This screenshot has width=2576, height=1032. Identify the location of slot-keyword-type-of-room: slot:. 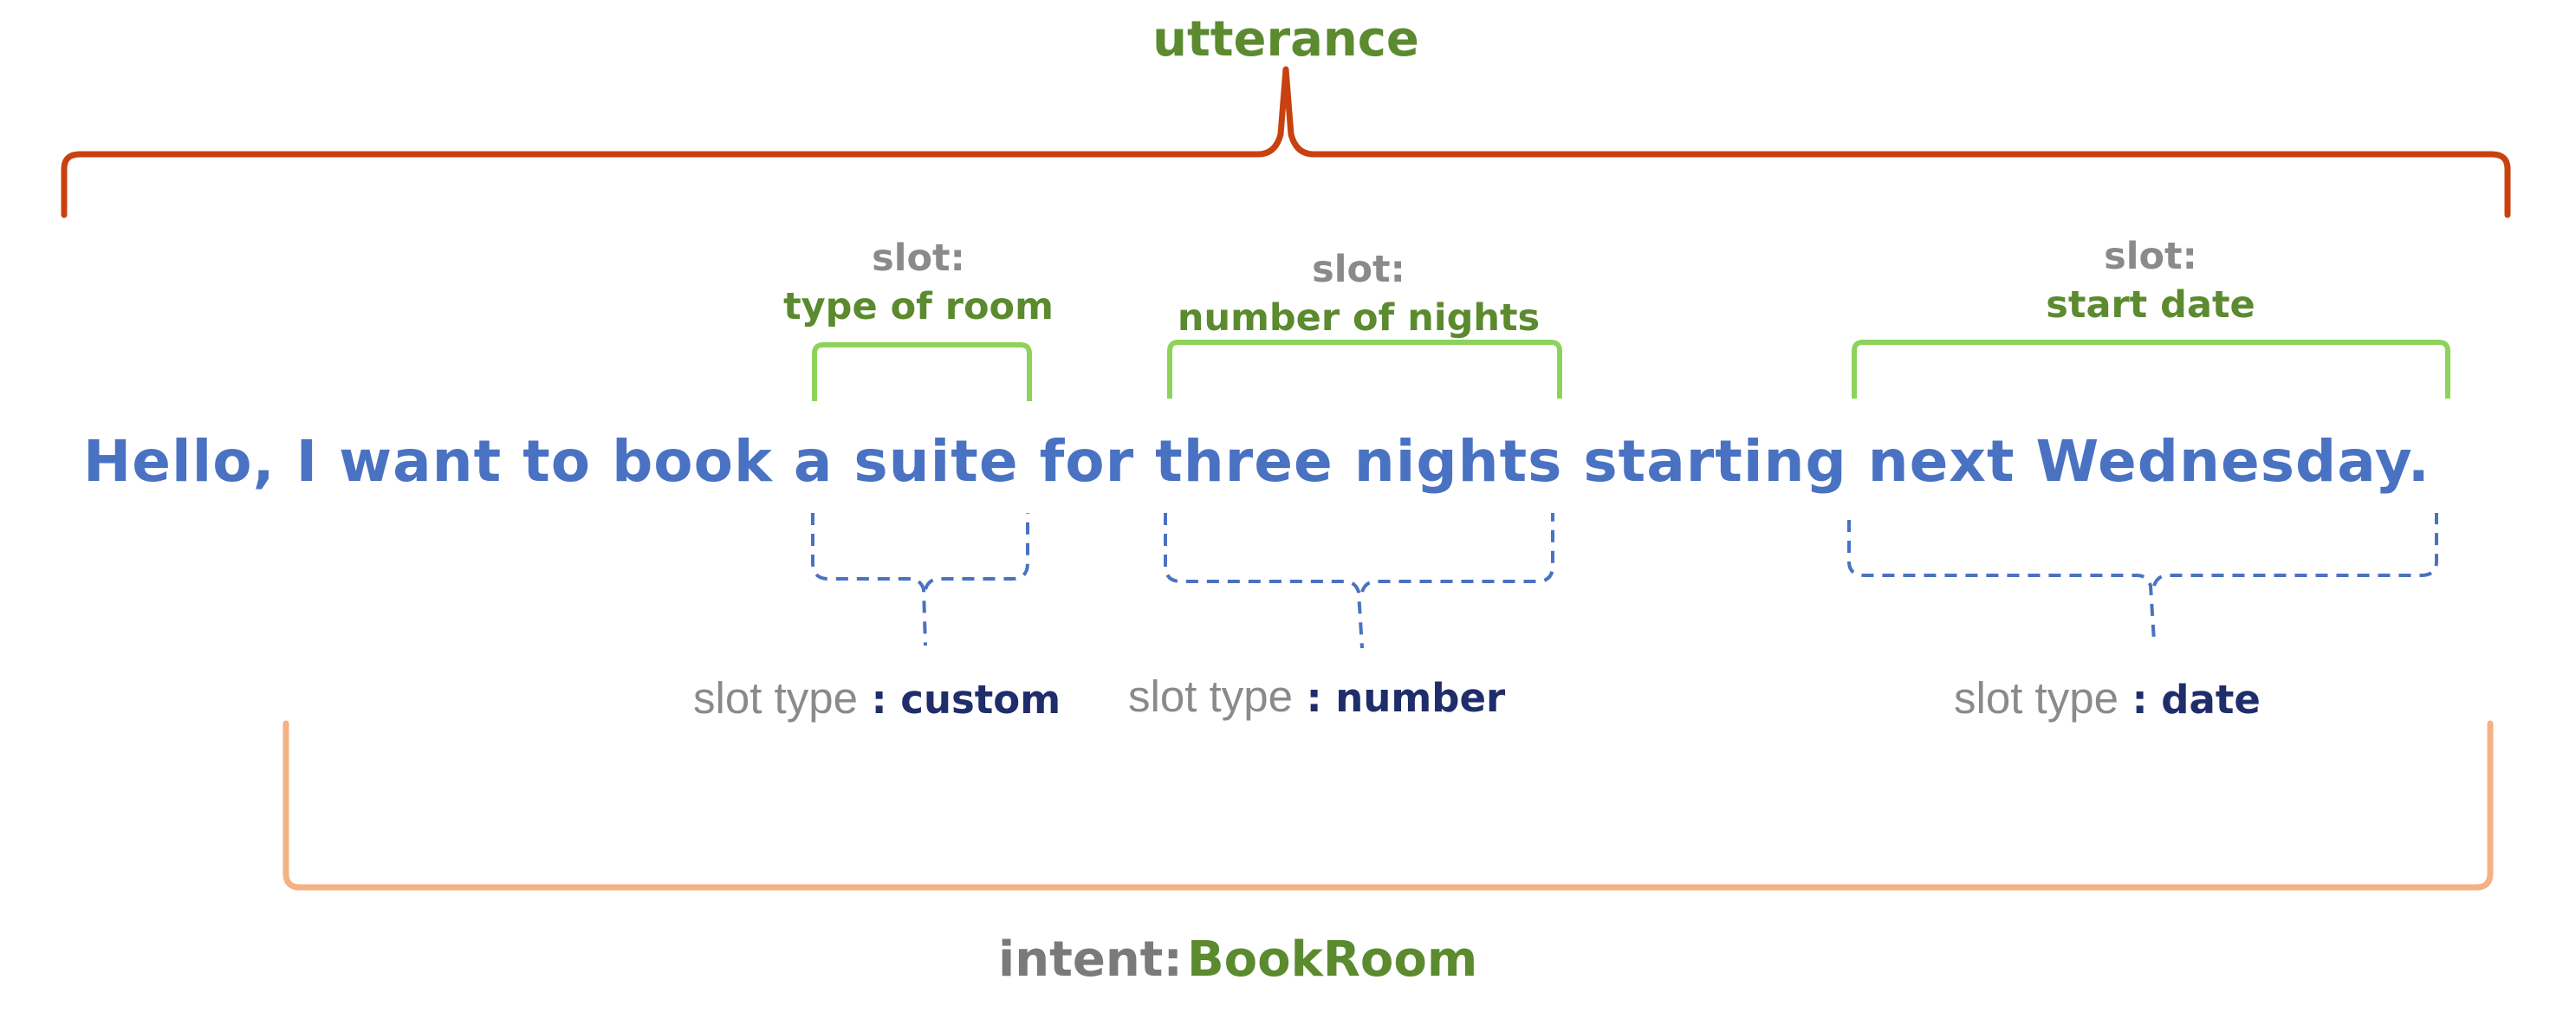
(918, 259).